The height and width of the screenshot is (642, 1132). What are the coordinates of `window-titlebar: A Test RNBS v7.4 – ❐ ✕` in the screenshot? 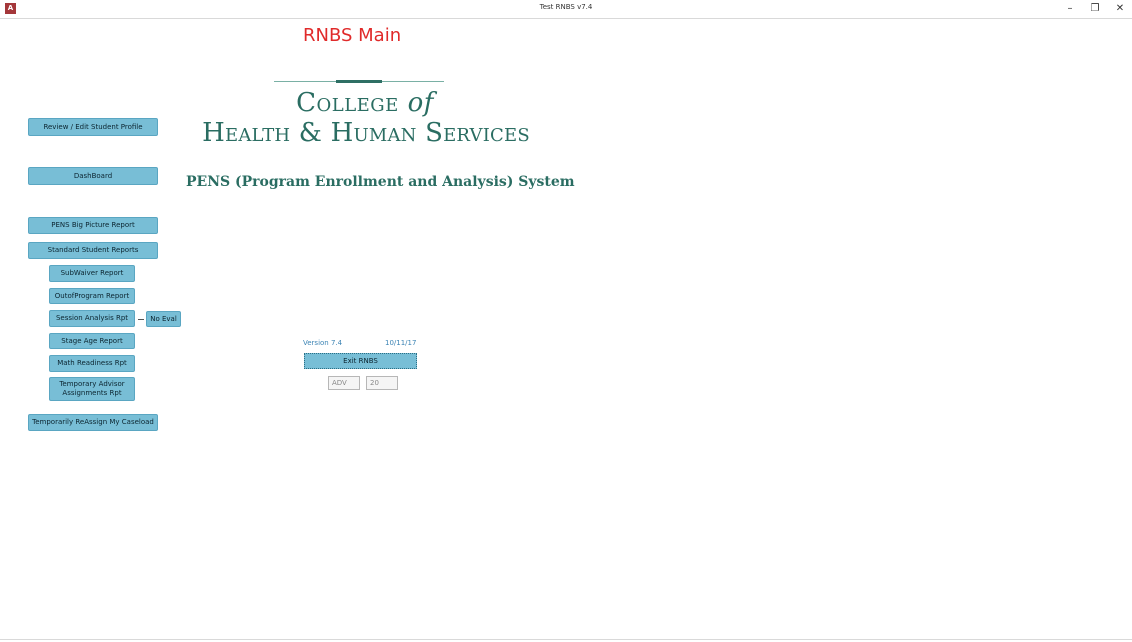 It's located at (566, 9).